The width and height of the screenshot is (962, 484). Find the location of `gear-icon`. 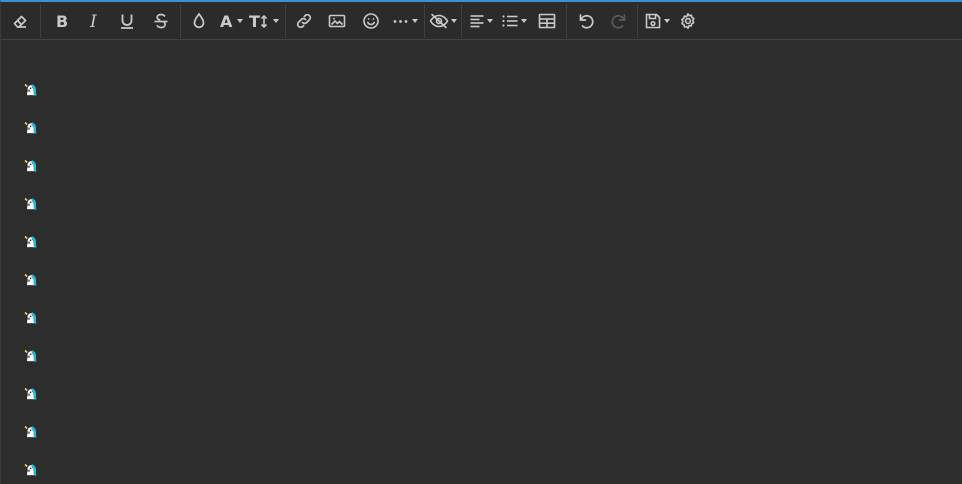

gear-icon is located at coordinates (688, 21).